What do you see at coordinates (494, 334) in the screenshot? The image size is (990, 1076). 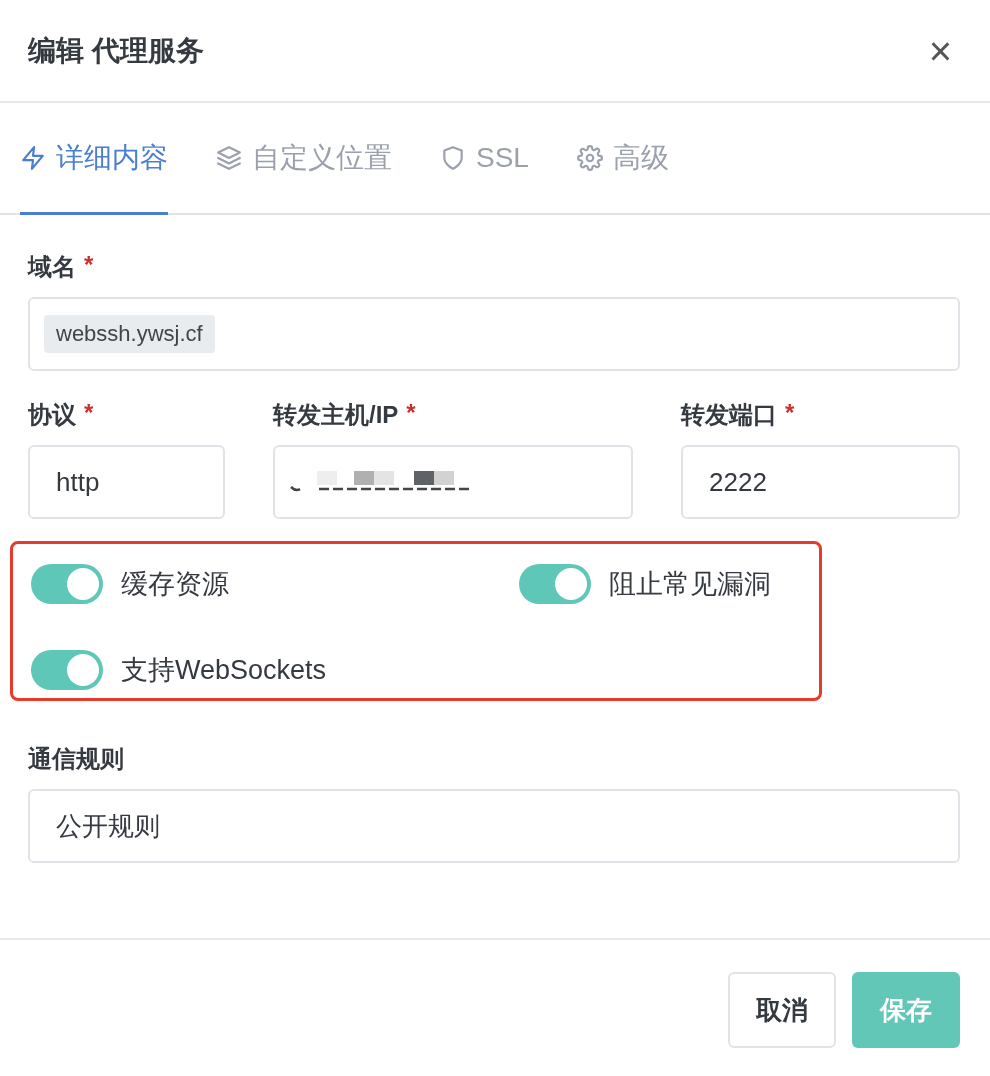 I see `input-field: webssh.ywsj.cf` at bounding box center [494, 334].